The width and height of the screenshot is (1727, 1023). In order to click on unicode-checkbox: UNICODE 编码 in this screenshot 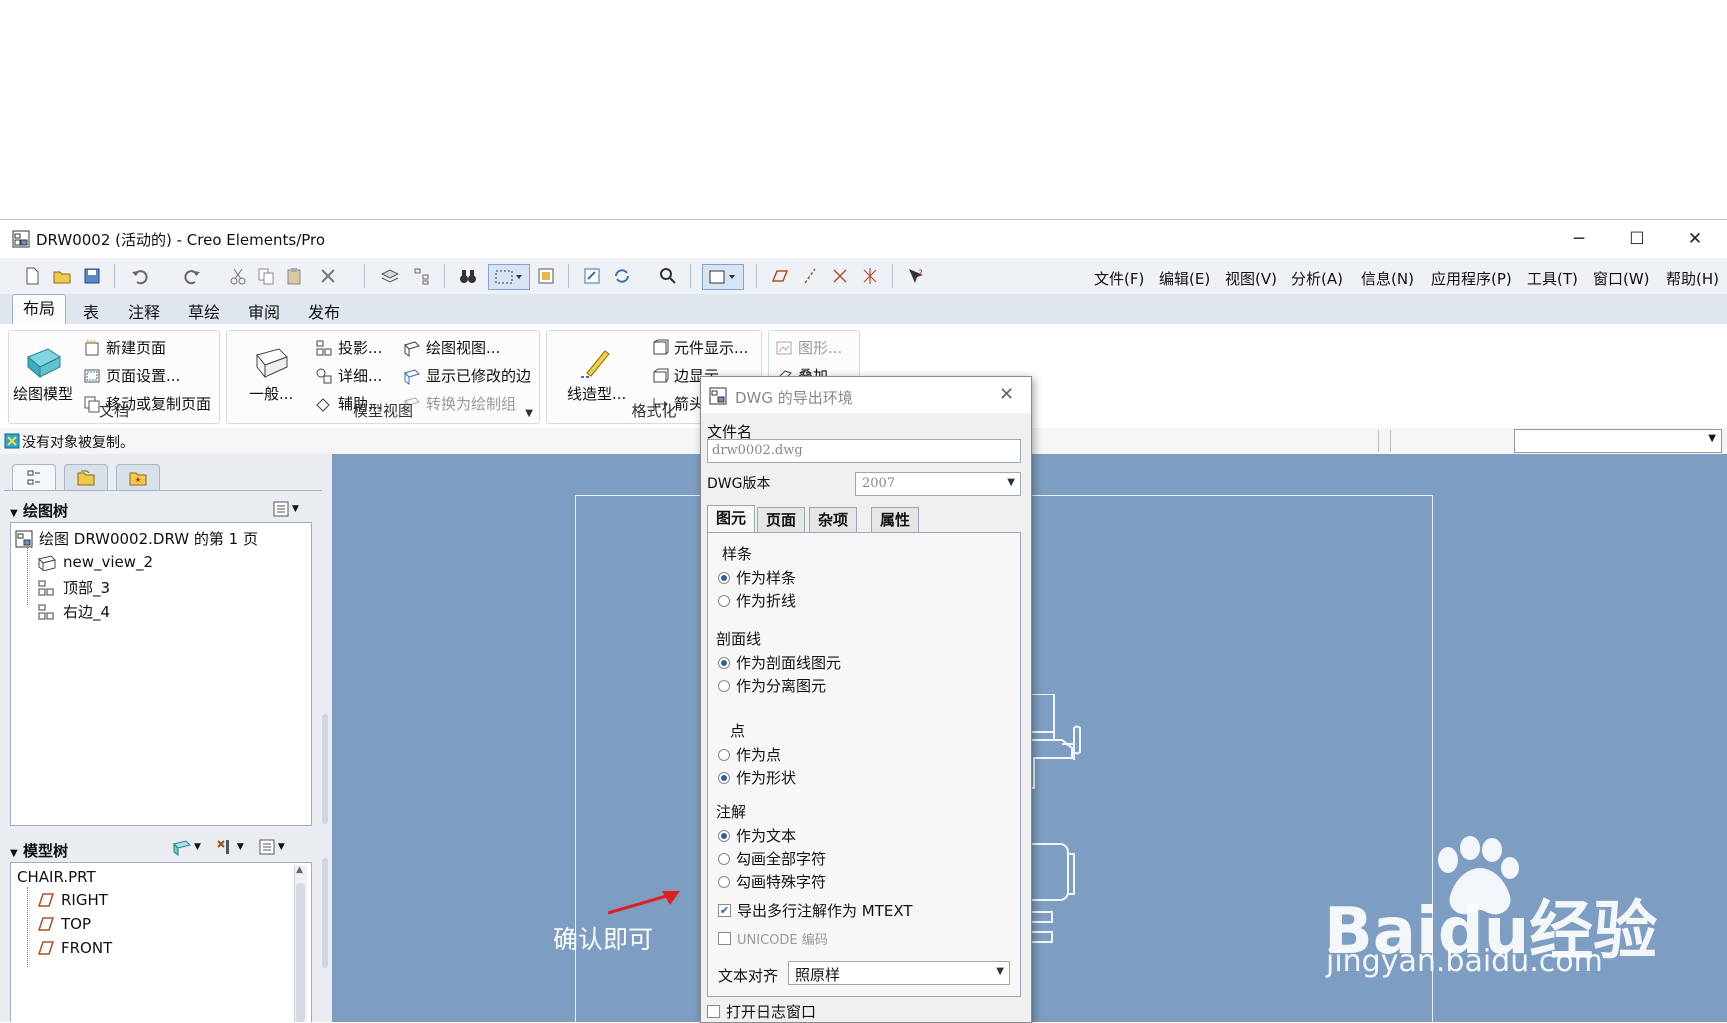, I will do `click(773, 938)`.